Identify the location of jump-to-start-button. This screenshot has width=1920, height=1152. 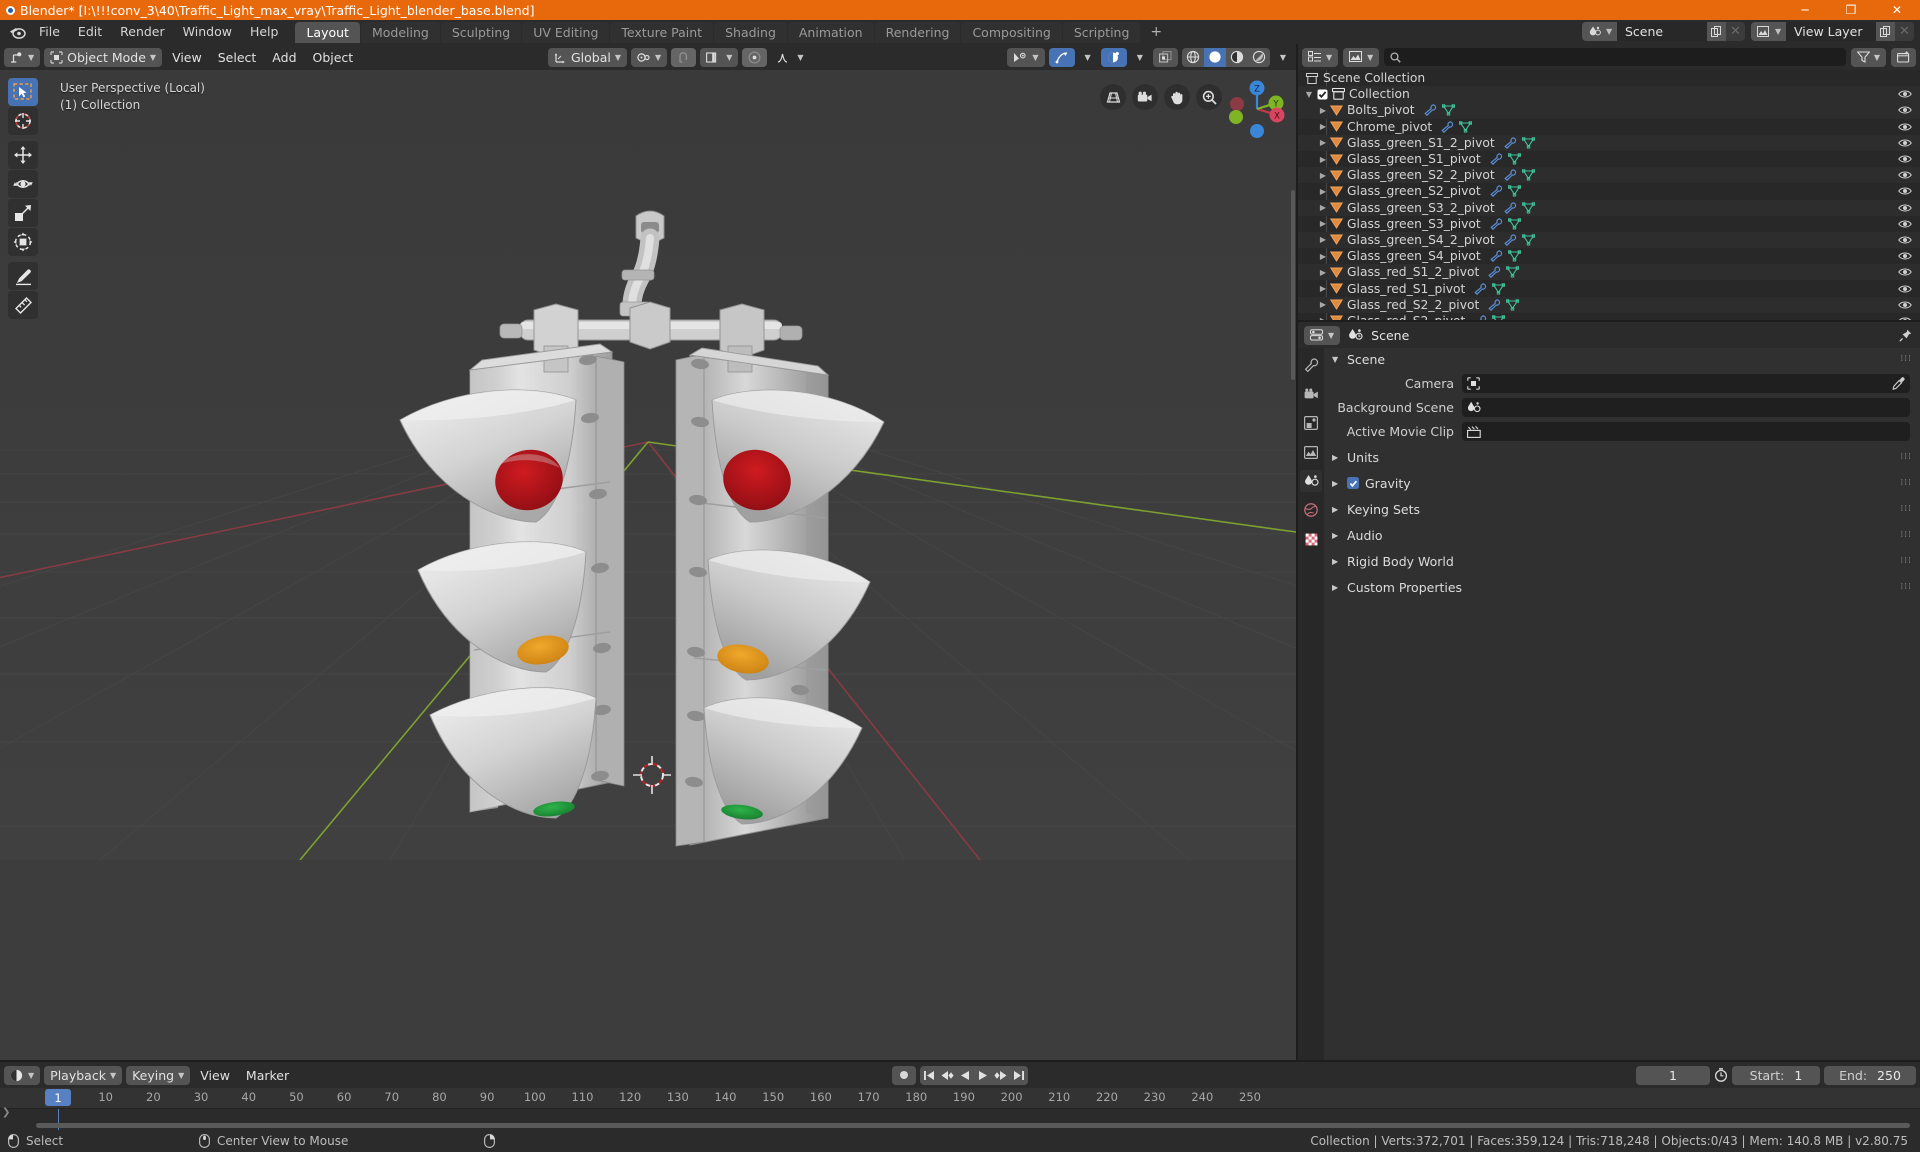
(929, 1075).